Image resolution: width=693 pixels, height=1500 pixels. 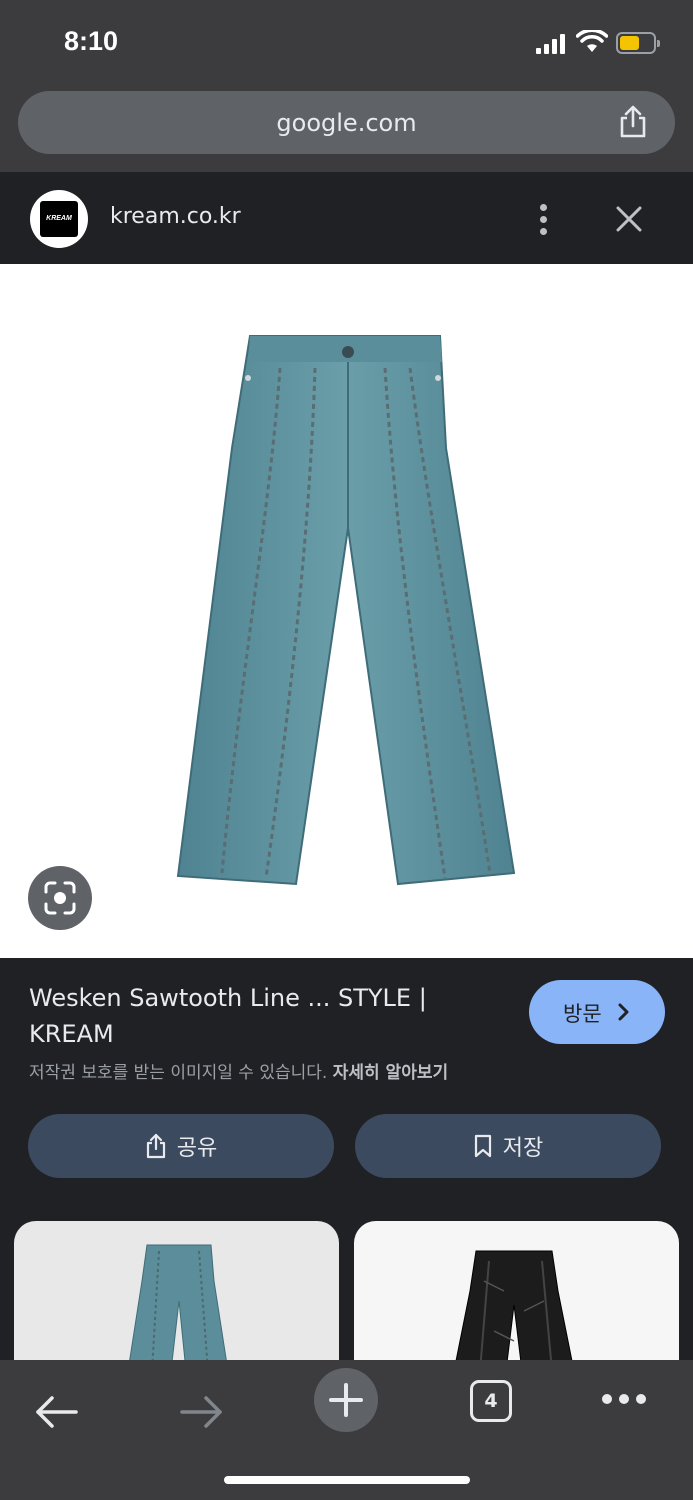 I want to click on browser-address-area: google.com, so click(x=346, y=130).